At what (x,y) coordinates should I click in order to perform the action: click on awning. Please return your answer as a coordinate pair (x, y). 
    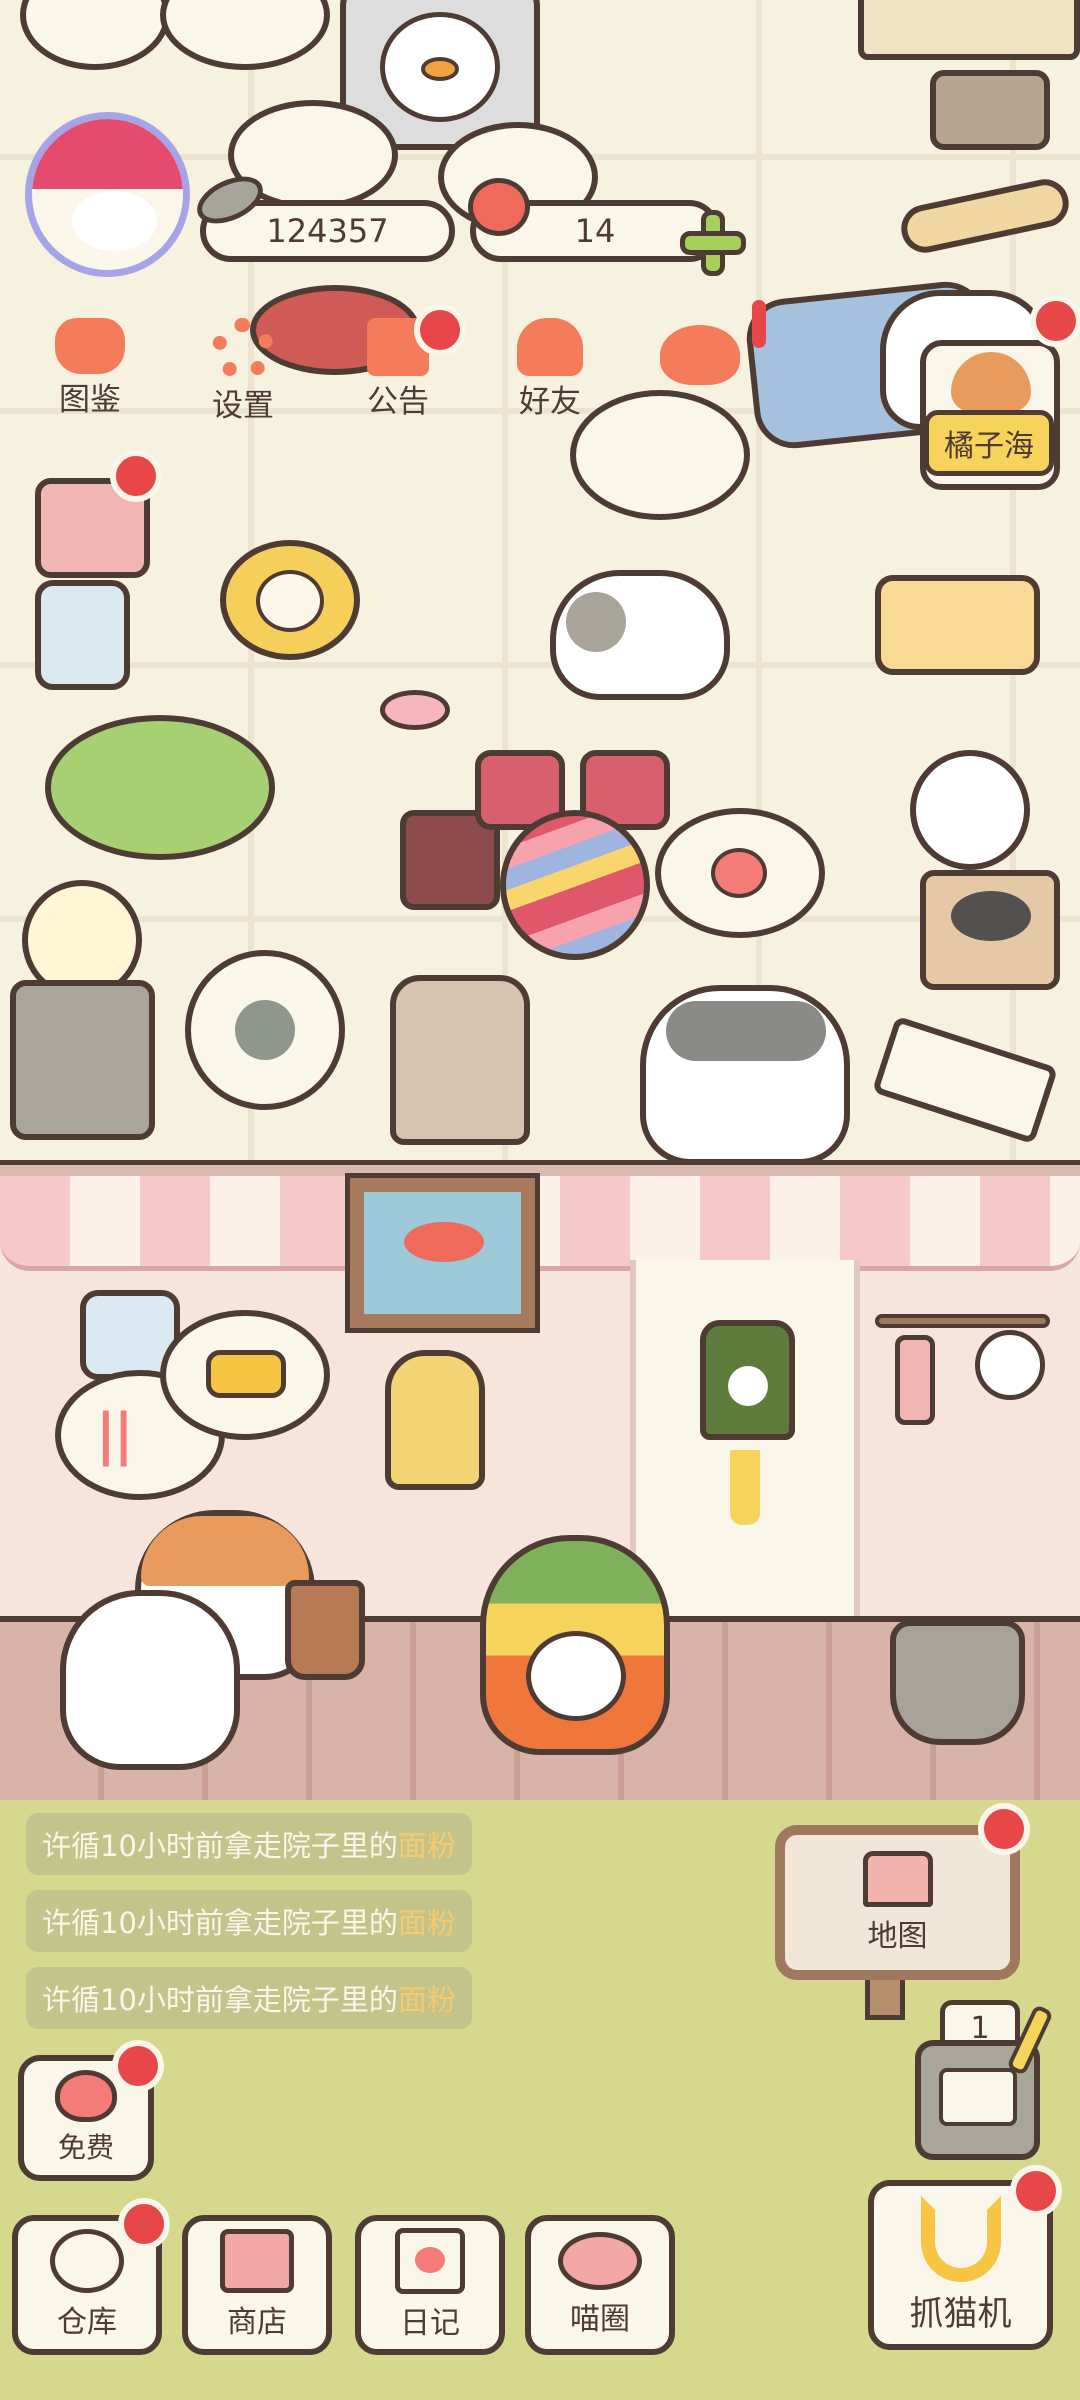
    Looking at the image, I should click on (540, 1223).